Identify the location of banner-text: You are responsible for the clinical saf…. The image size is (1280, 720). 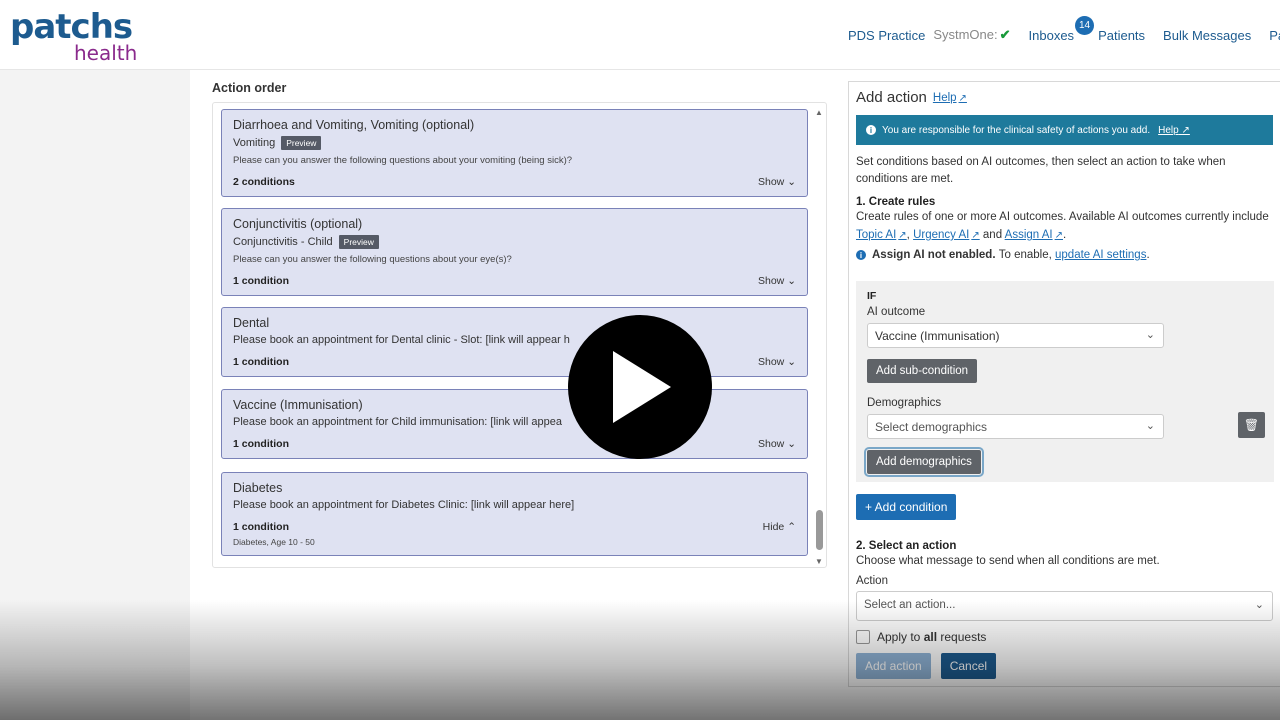
(1016, 130).